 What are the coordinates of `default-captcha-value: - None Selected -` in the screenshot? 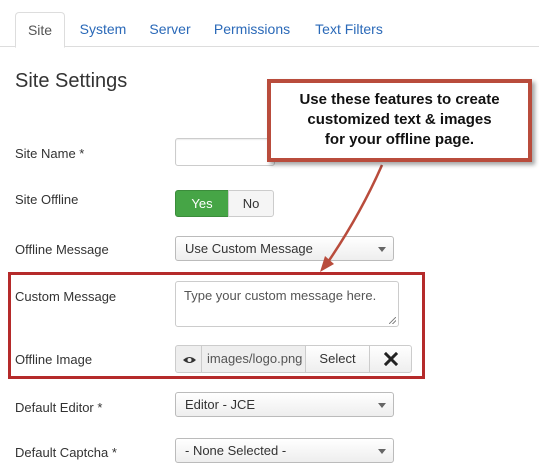 It's located at (236, 450).